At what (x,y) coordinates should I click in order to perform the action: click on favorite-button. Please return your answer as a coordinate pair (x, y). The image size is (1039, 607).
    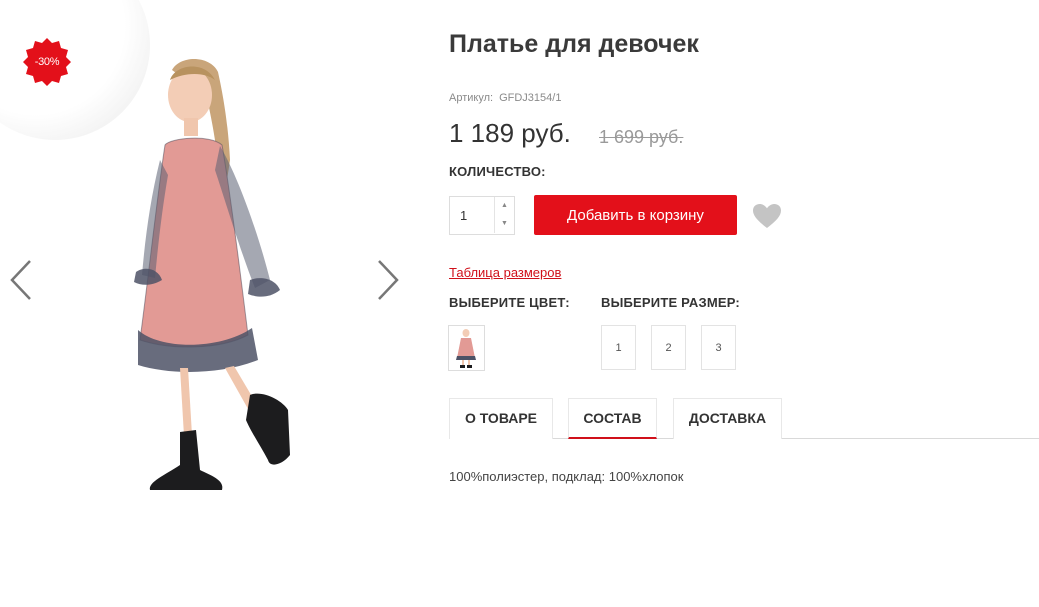
    Looking at the image, I should click on (767, 216).